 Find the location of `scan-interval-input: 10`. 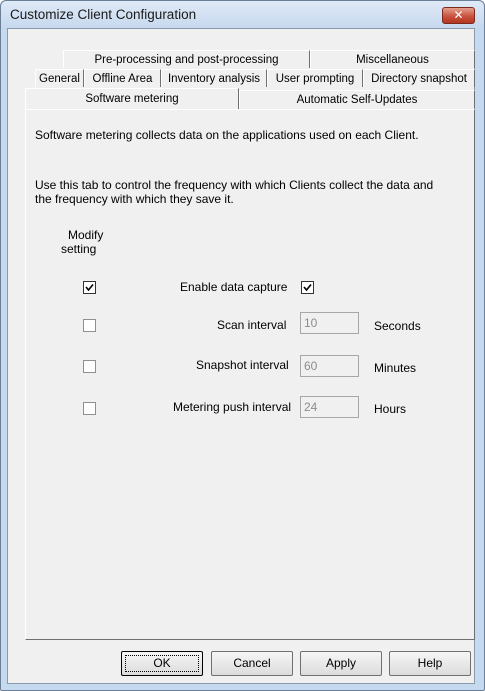

scan-interval-input: 10 is located at coordinates (329, 323).